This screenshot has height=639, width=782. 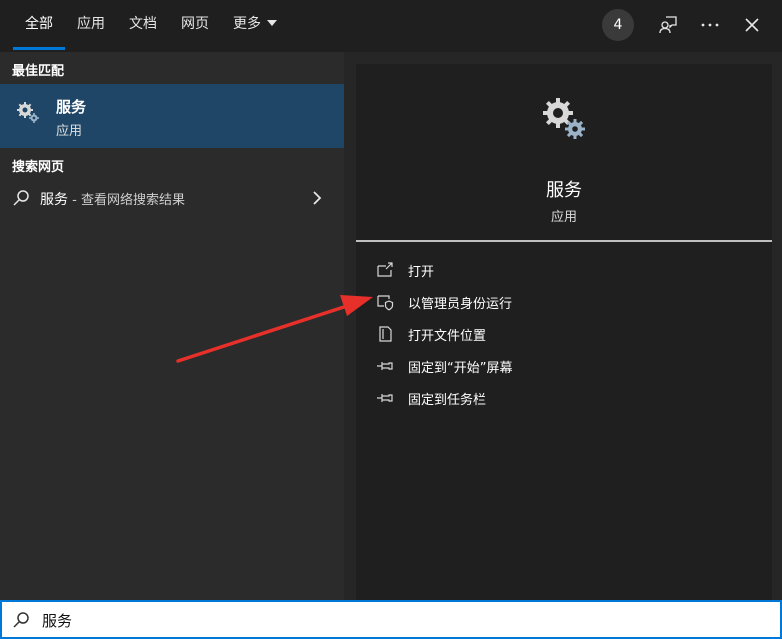 I want to click on action-label: 固定到“开始”屏幕, so click(x=460, y=368).